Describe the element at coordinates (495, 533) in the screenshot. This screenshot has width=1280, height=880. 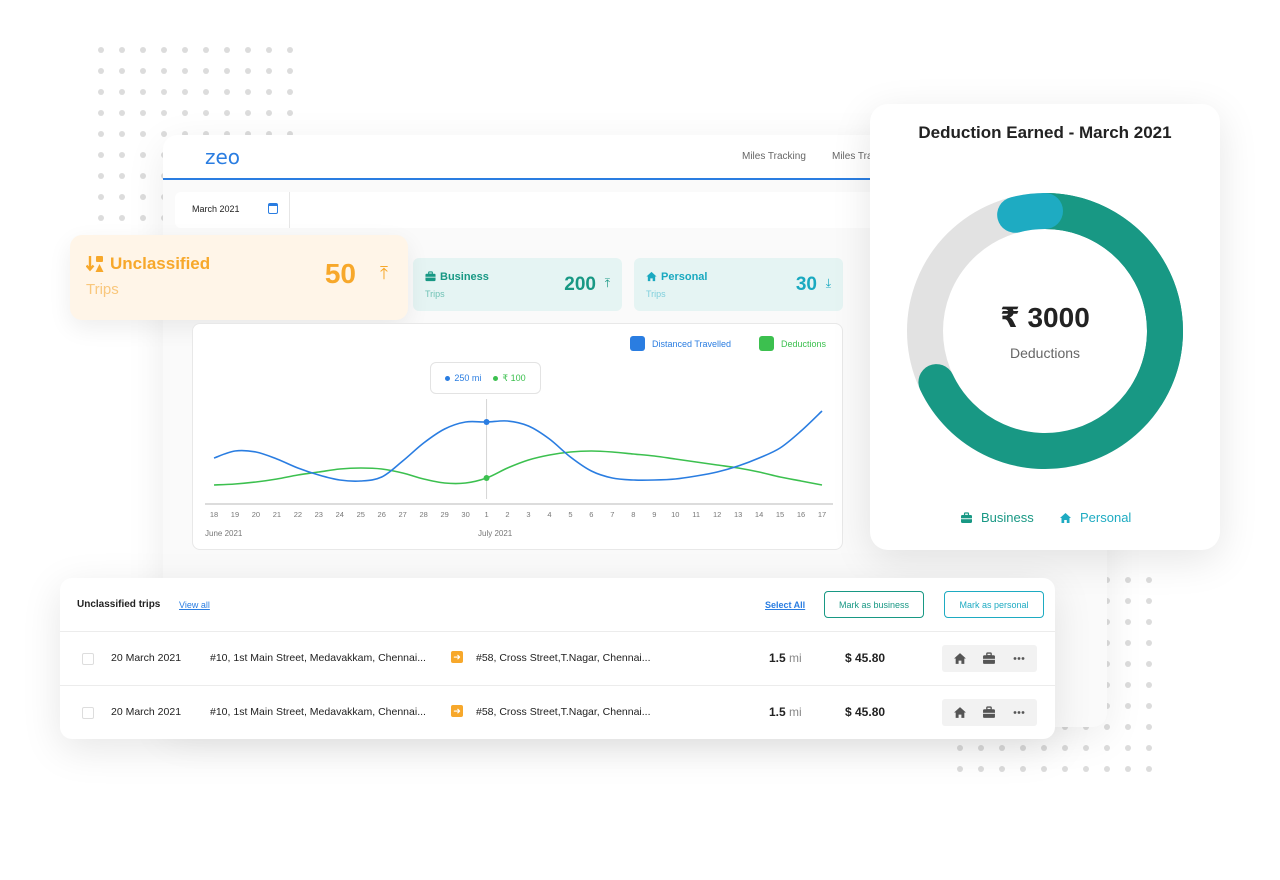
I see `x-group-label-july: July 2021` at that location.